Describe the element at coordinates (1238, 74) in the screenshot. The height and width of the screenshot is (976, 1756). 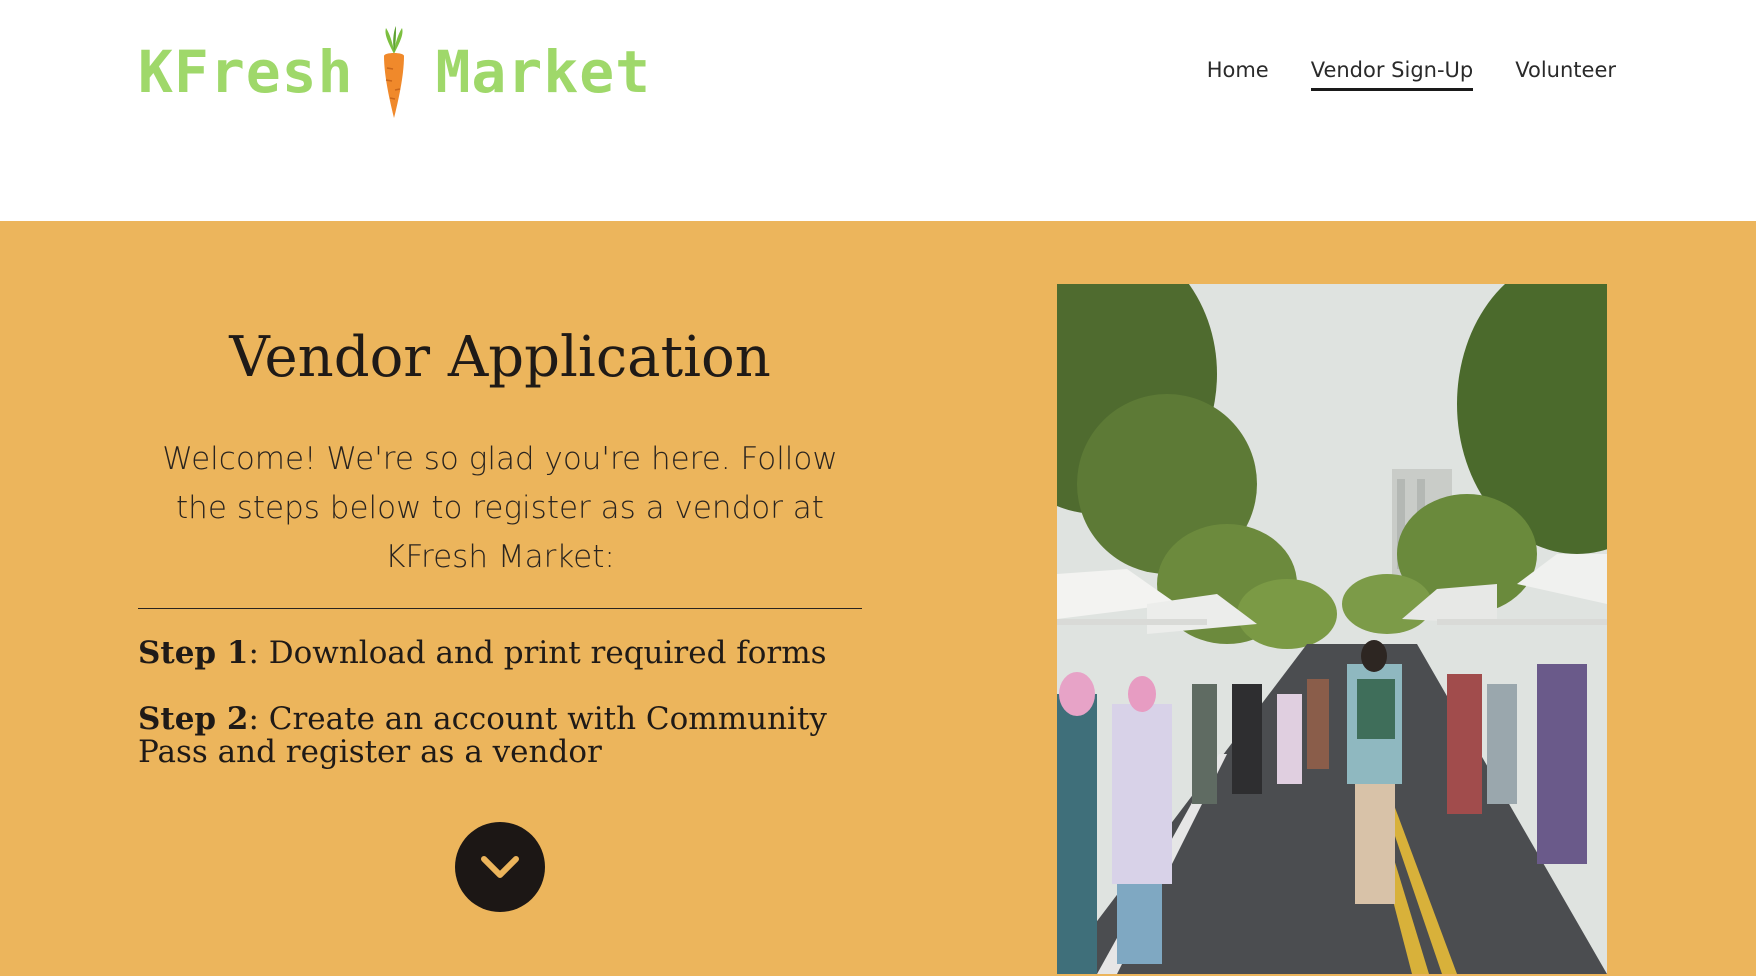
I see `nav-item-home: Home` at that location.